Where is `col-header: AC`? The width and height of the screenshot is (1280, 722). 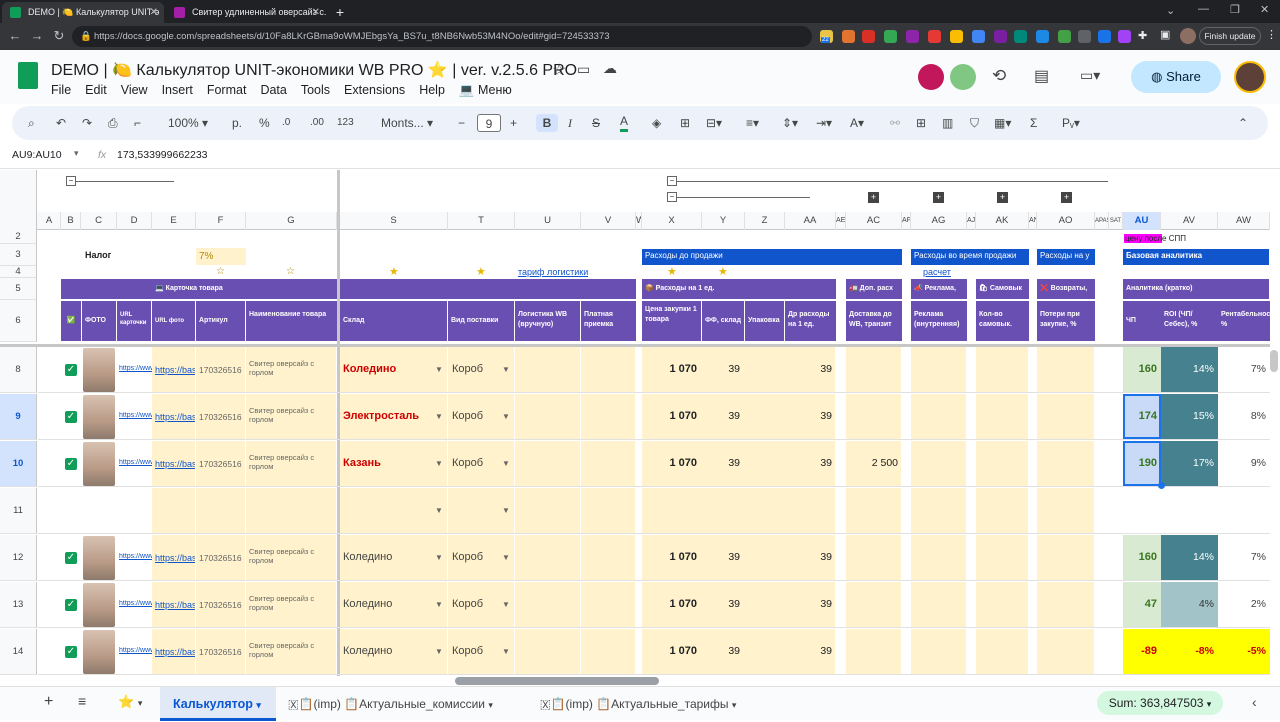
col-header: AC is located at coordinates (874, 221).